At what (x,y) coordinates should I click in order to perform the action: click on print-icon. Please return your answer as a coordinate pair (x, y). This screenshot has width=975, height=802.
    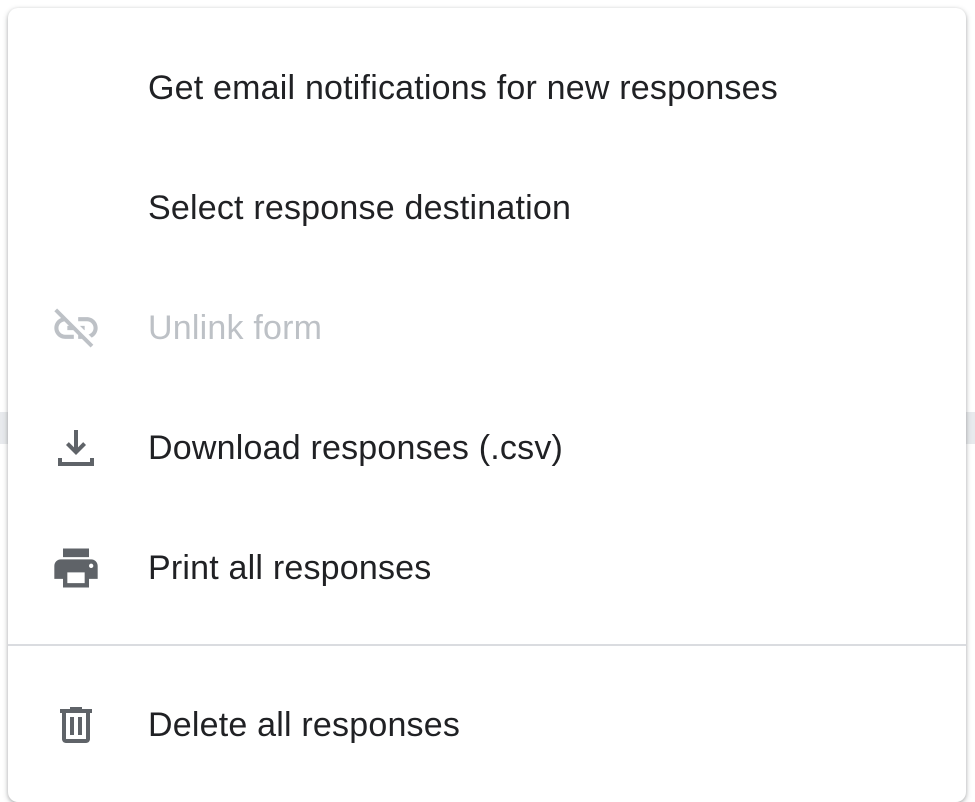
    Looking at the image, I should click on (76, 568).